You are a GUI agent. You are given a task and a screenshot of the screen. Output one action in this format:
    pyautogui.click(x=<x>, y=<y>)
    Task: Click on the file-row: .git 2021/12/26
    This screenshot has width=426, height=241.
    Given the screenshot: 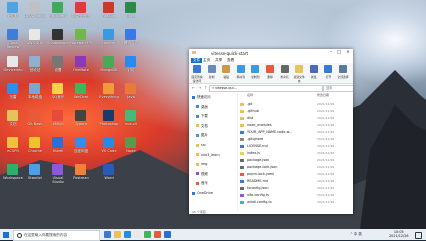 What is the action you would take?
    pyautogui.click(x=296, y=104)
    